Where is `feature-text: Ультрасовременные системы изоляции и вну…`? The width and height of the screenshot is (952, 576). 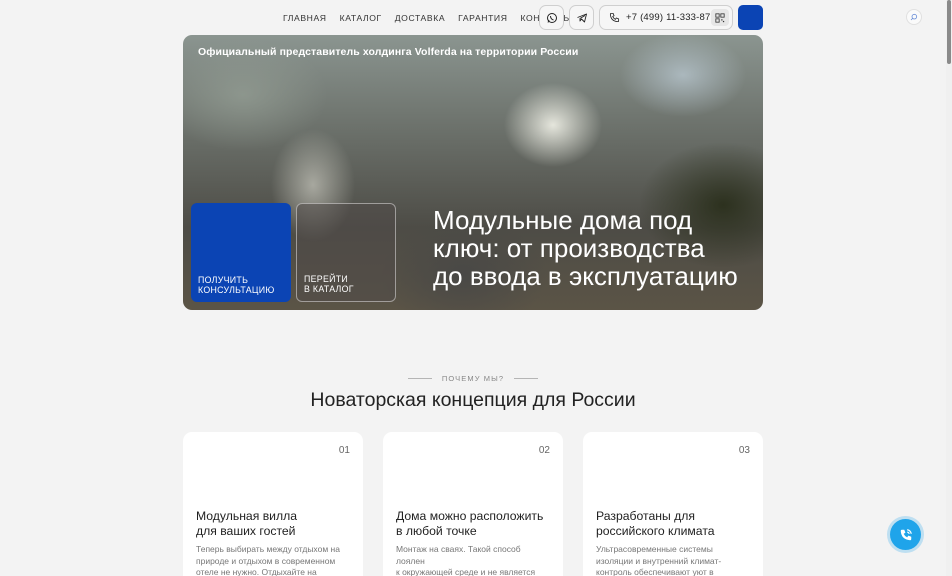 feature-text: Ультрасовременные системы изоляции и вну… is located at coordinates (659, 560).